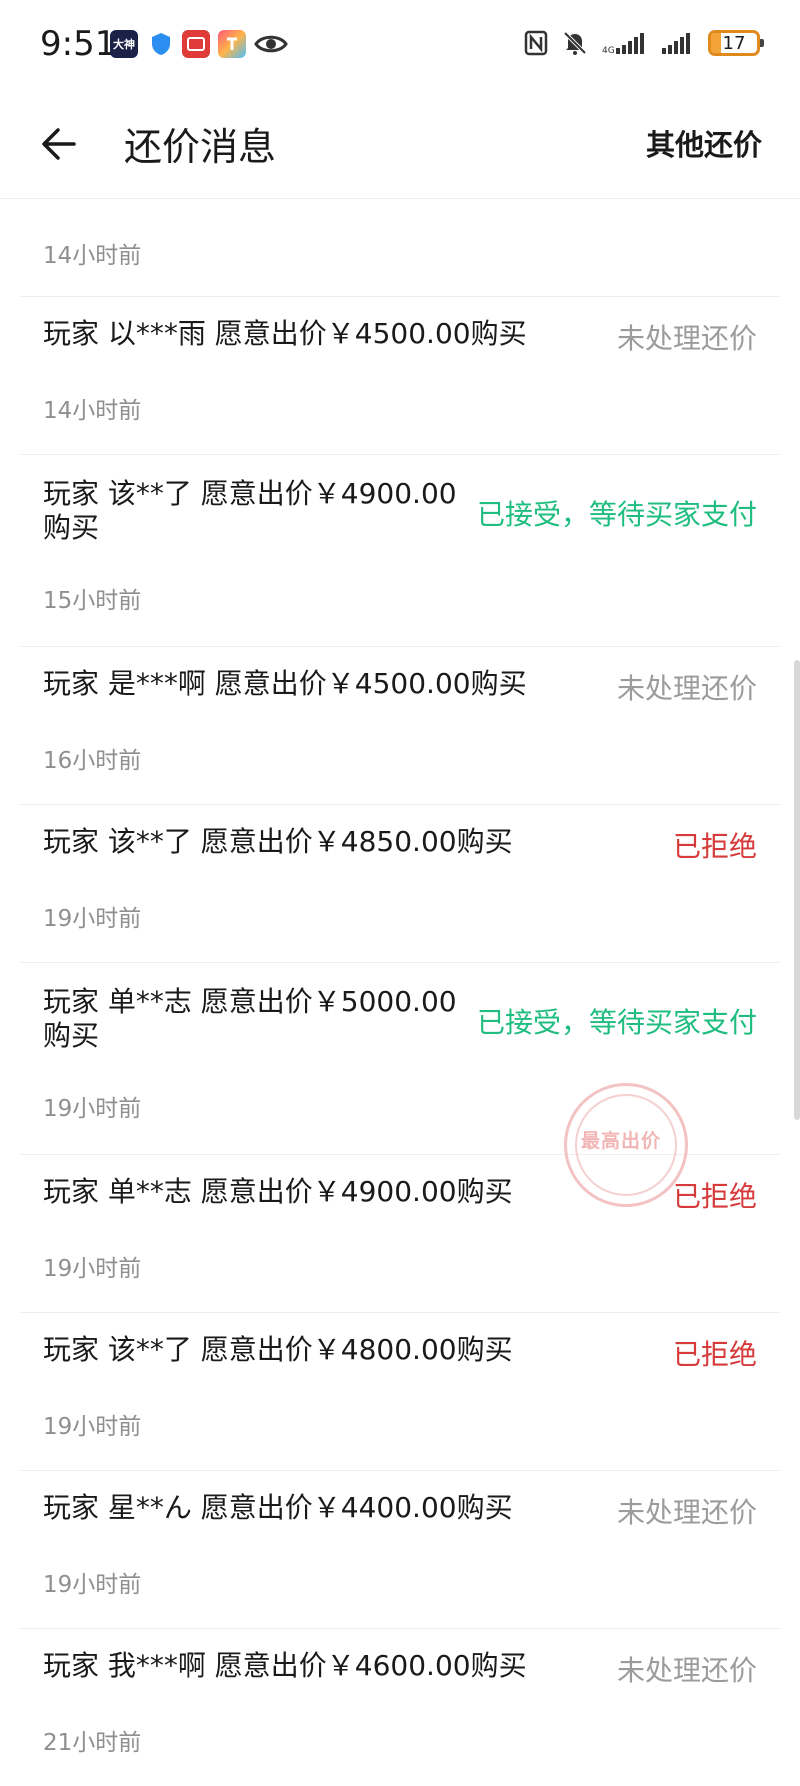 This screenshot has height=1786, width=800. I want to click on scrollbar, so click(797, 890).